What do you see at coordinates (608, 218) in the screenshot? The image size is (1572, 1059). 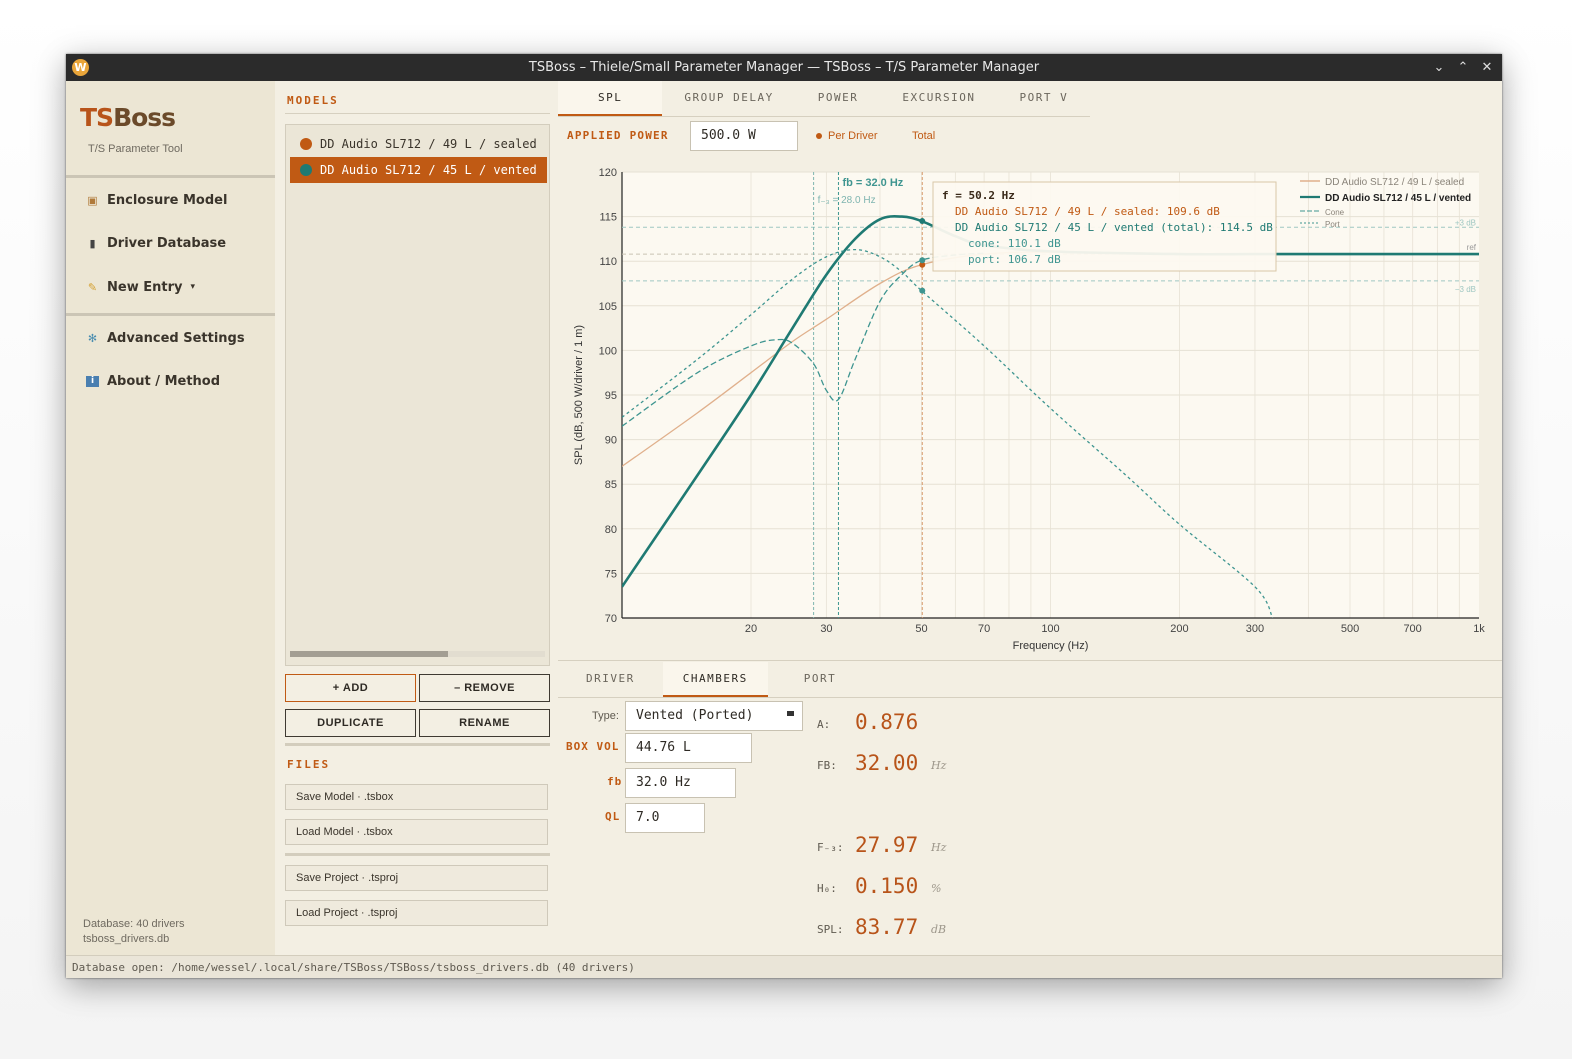 I see `y-tick-label: 115` at bounding box center [608, 218].